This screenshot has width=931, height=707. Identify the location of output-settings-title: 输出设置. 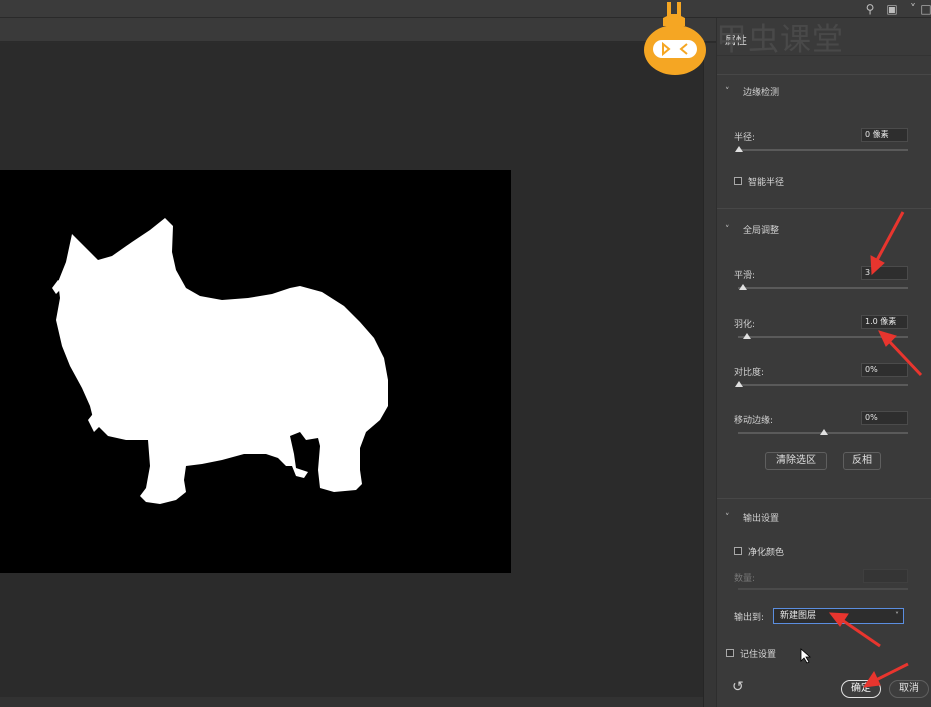
(761, 519).